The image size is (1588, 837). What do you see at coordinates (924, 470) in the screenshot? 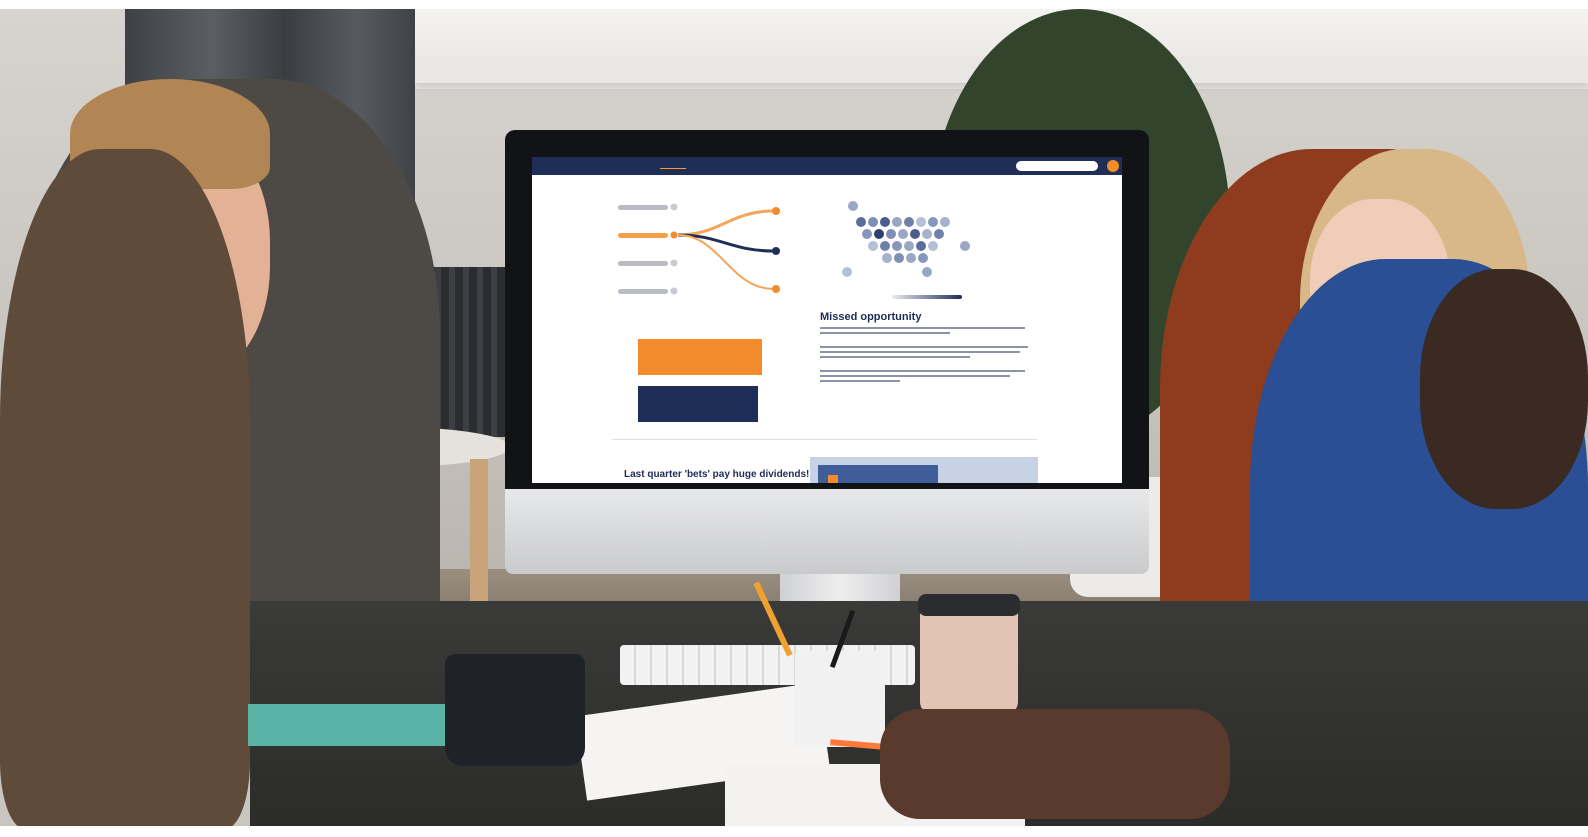
I see `bottom-map` at bounding box center [924, 470].